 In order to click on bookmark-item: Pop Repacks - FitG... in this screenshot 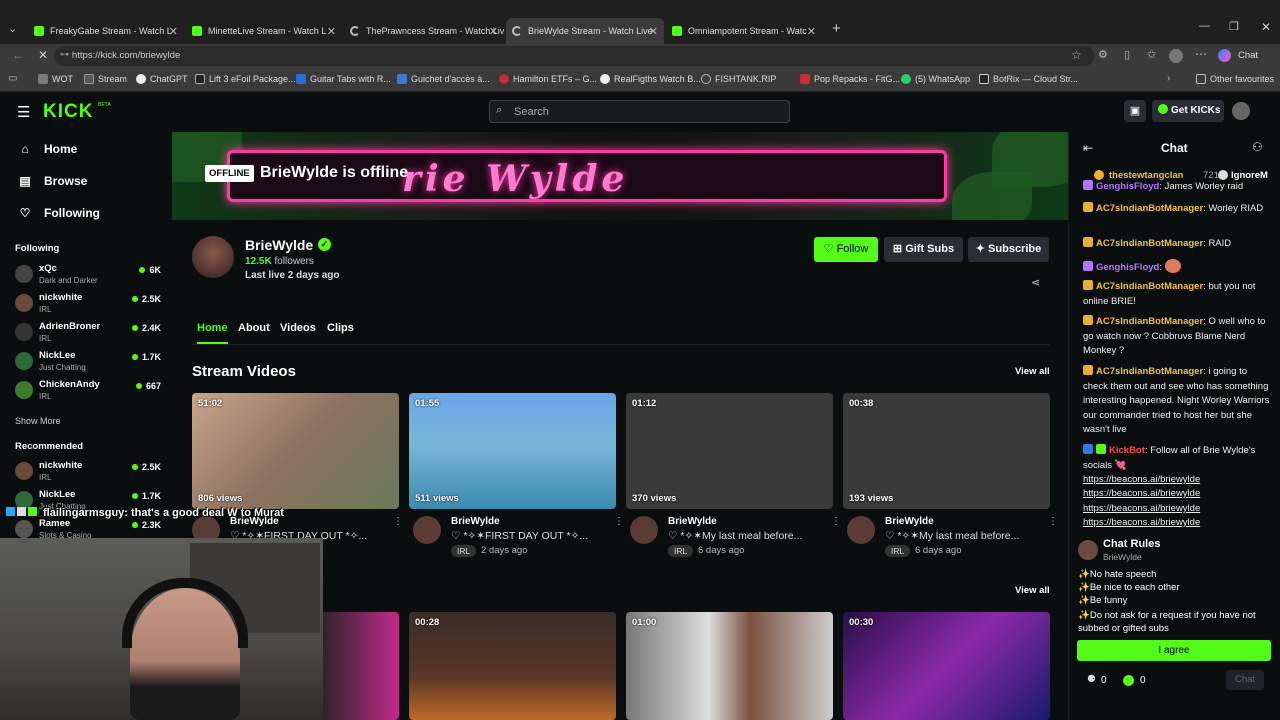, I will do `click(850, 79)`.